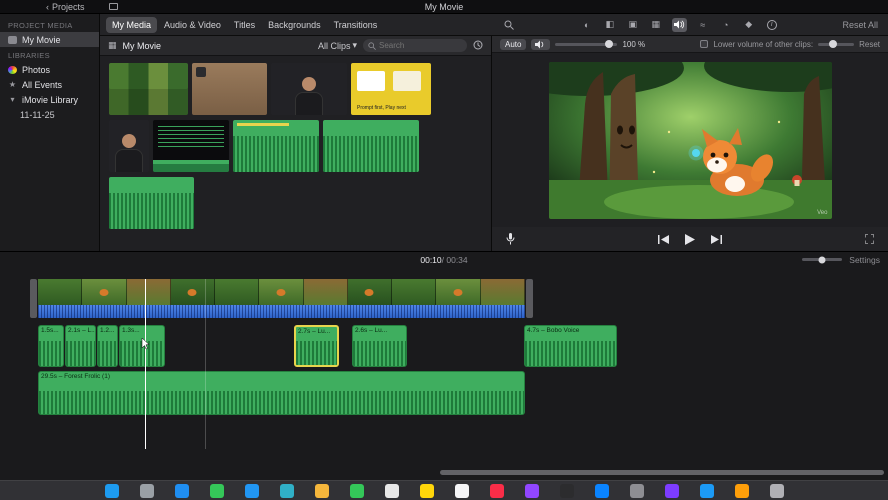 The height and width of the screenshot is (500, 888). What do you see at coordinates (391, 89) in the screenshot?
I see `media-clip-prompt: Prompt first, Play next` at bounding box center [391, 89].